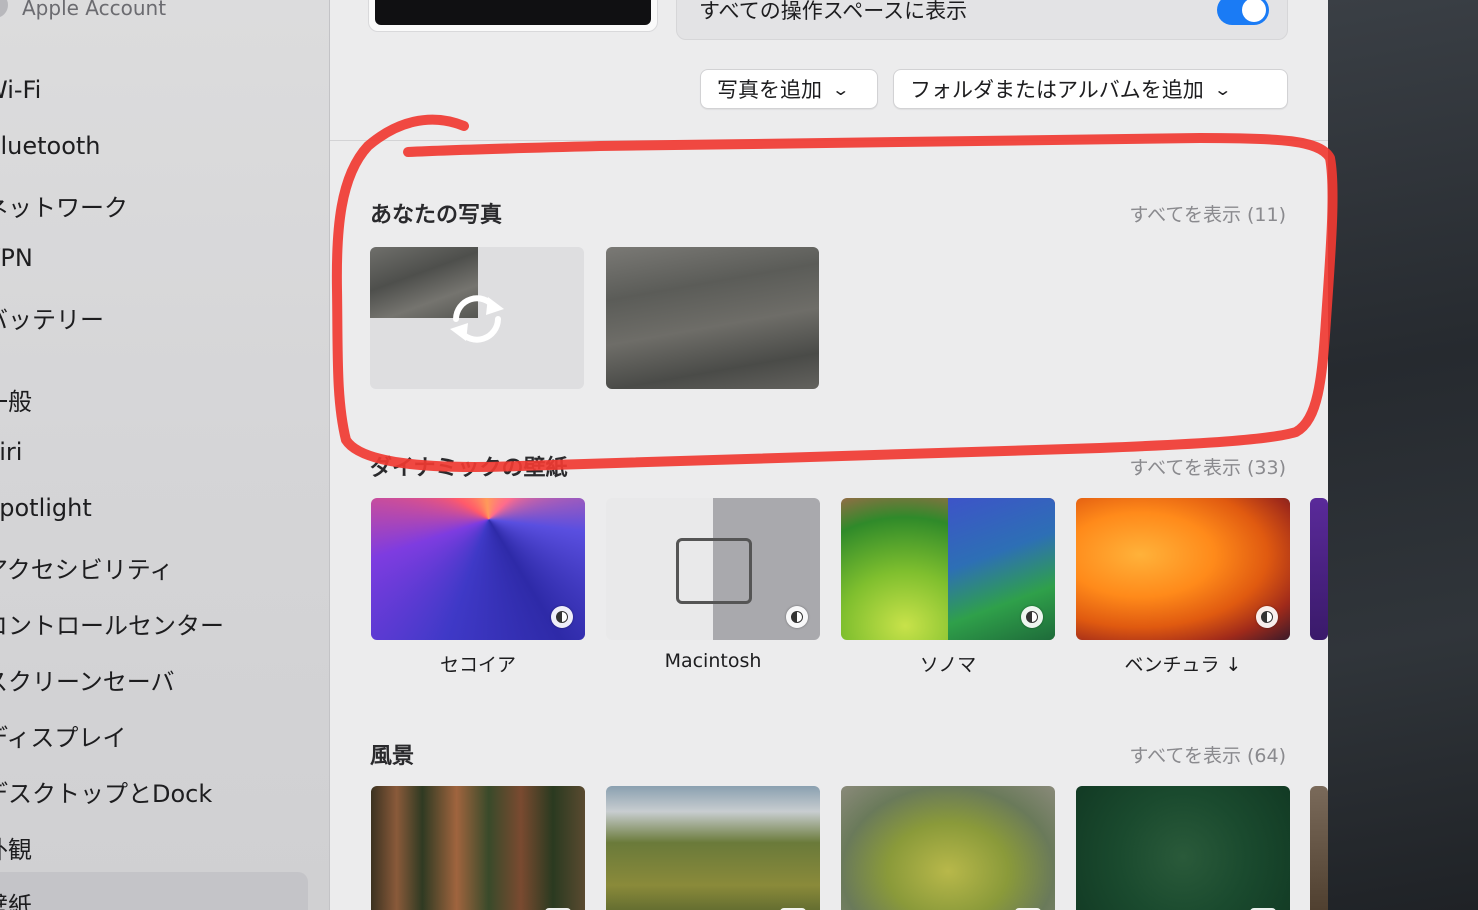 Image resolution: width=1478 pixels, height=910 pixels. What do you see at coordinates (1254, 11) in the screenshot?
I see `toggle-knob` at bounding box center [1254, 11].